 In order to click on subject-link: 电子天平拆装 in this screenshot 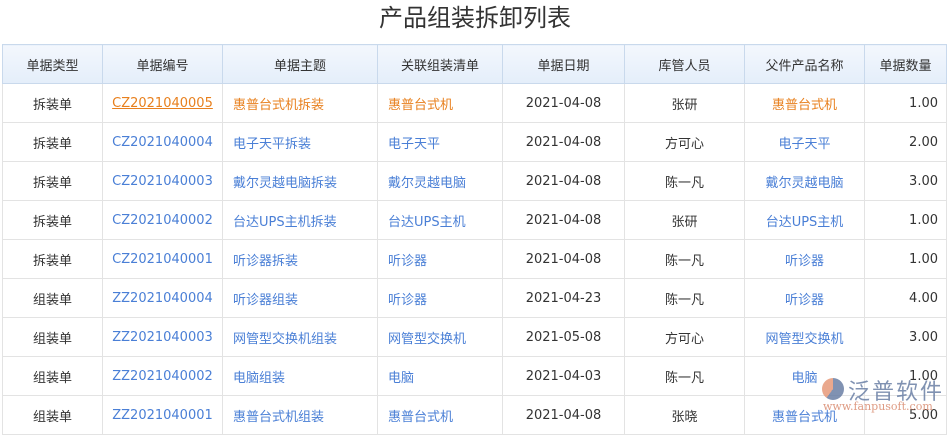, I will do `click(272, 144)`.